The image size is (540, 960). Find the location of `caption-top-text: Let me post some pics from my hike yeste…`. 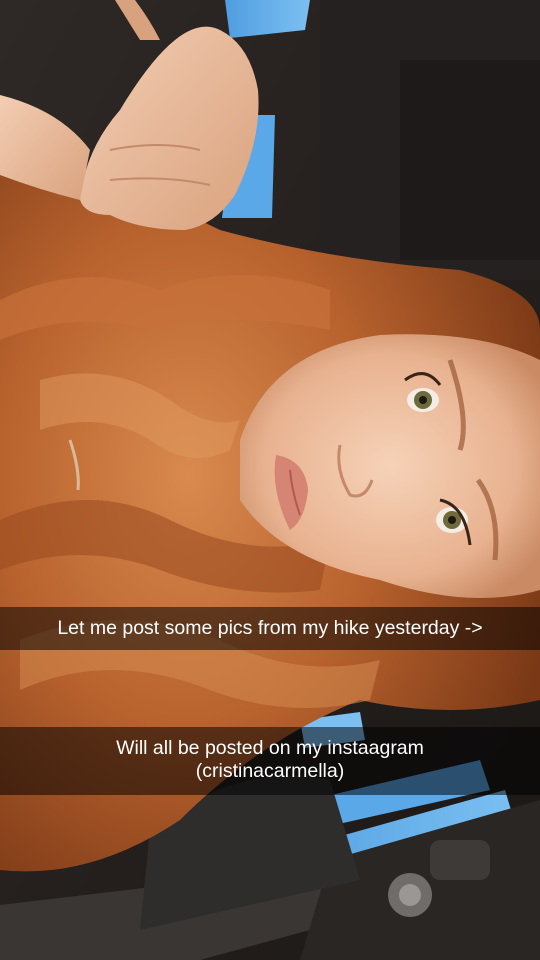

caption-top-text: Let me post some pics from my hike yeste… is located at coordinates (270, 628).